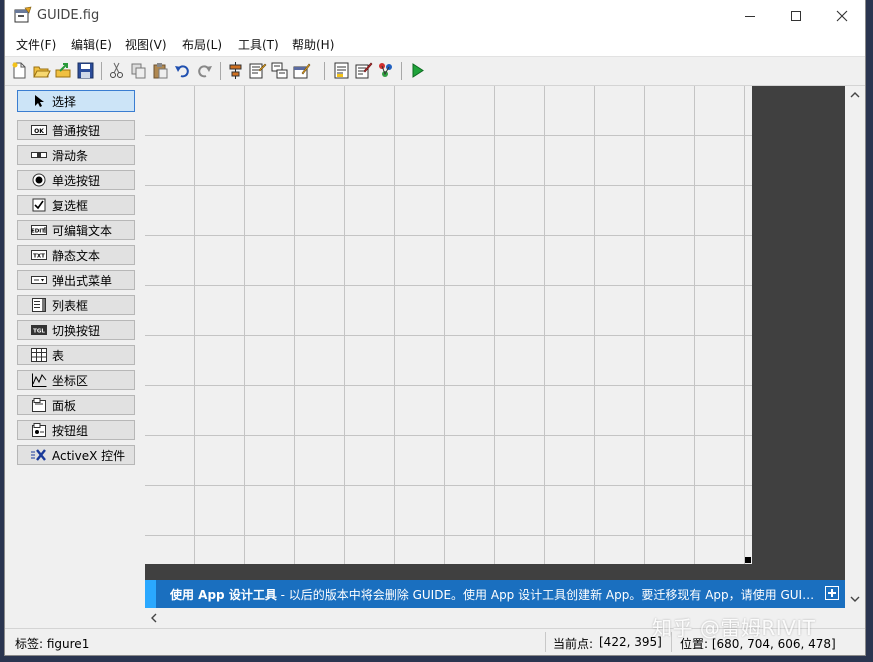 Image resolution: width=873 pixels, height=662 pixels. I want to click on palette-item-popup-menu: 弹出式菜单, so click(76, 280).